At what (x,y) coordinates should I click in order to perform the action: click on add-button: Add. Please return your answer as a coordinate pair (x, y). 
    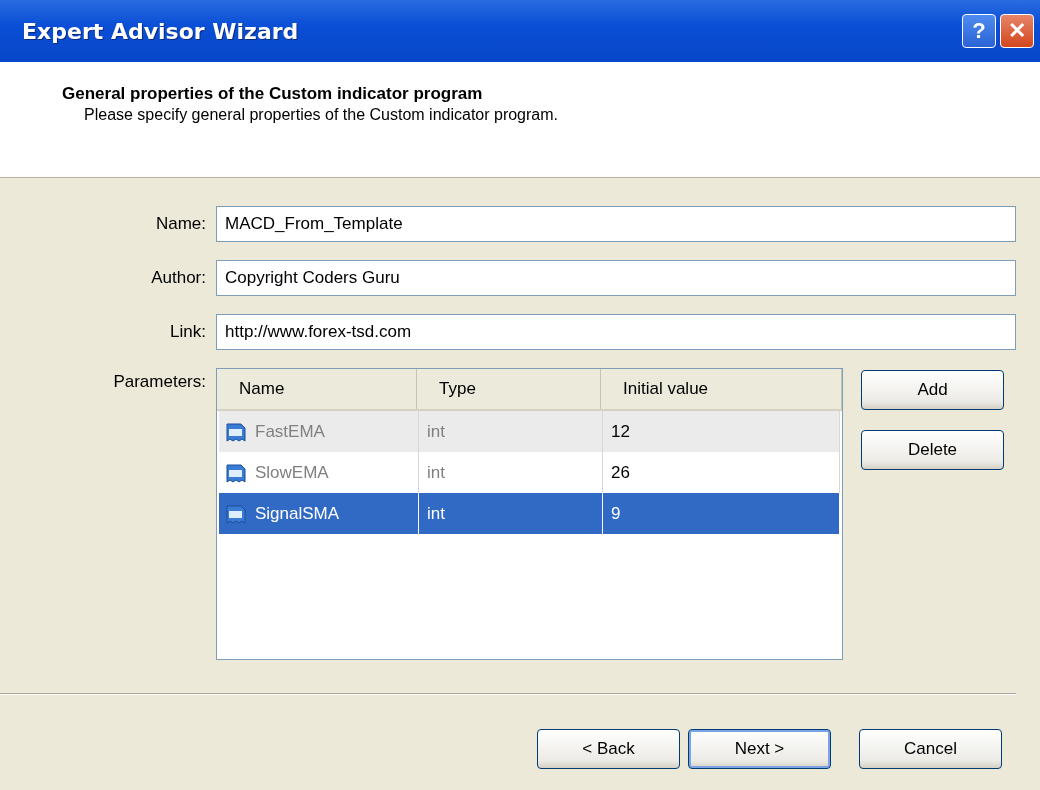
    Looking at the image, I should click on (932, 390).